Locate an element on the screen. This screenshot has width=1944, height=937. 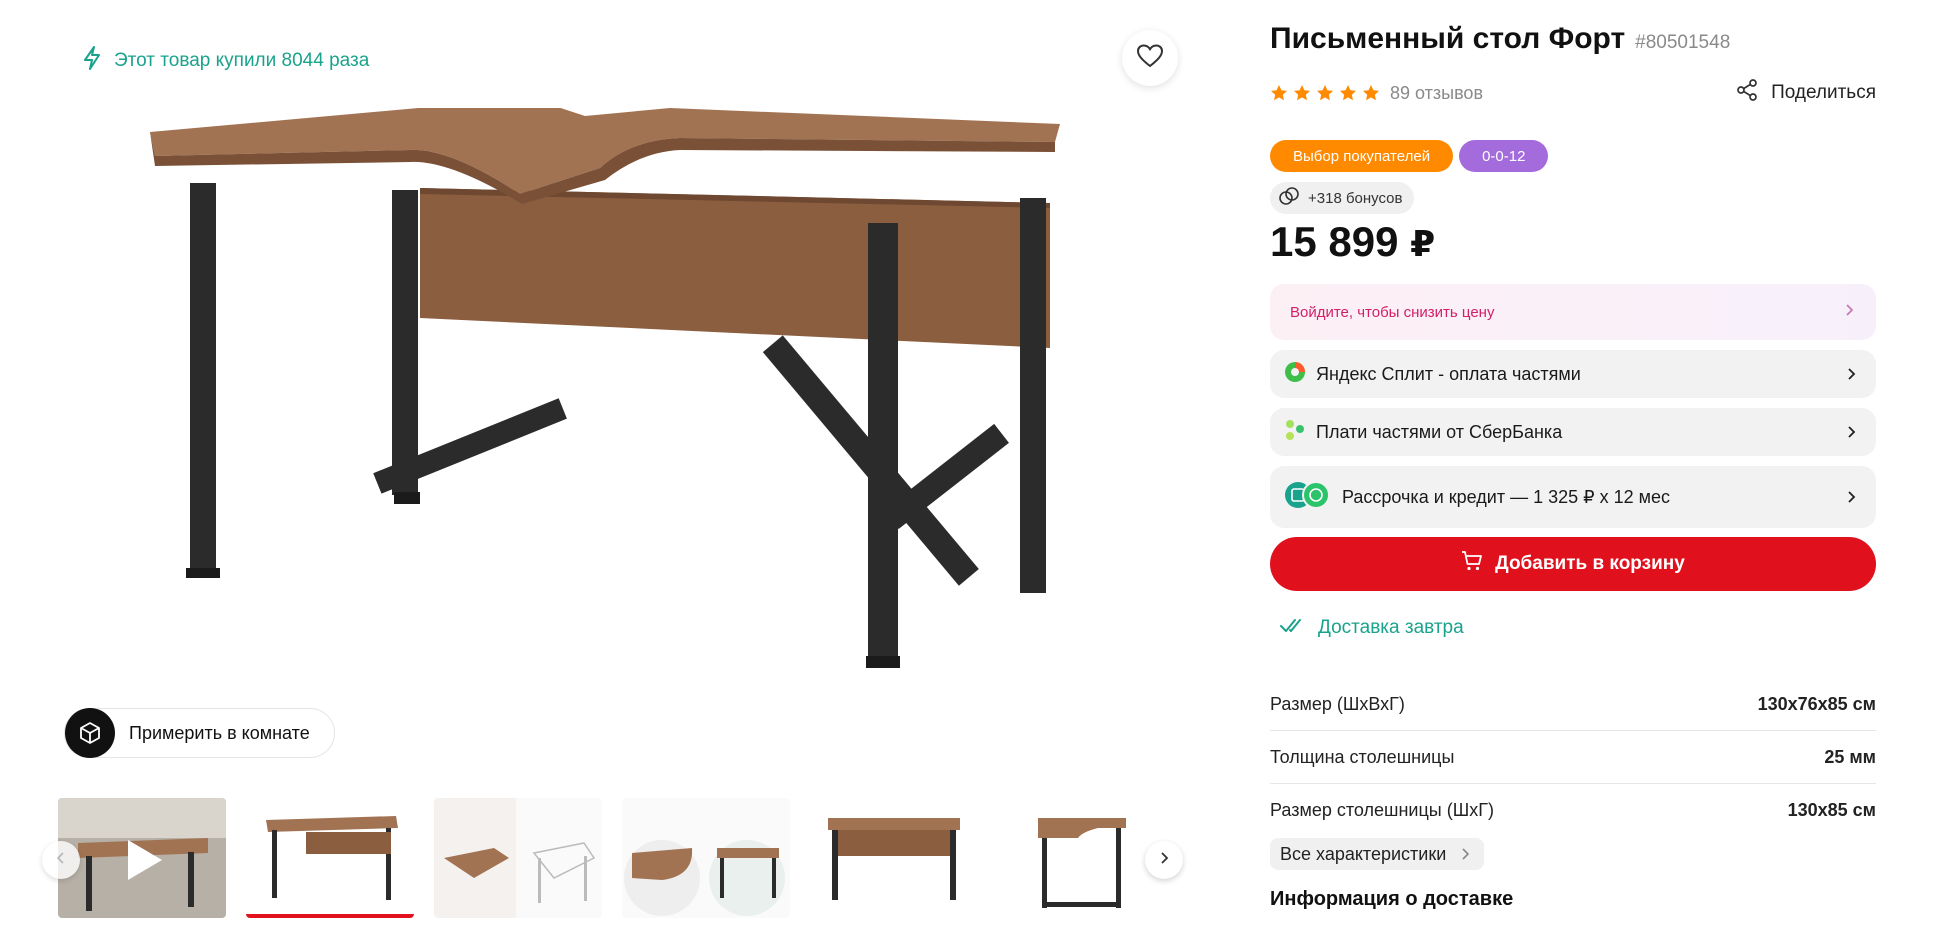
spec-name: Размер (ШхВхГ) is located at coordinates (1337, 703).